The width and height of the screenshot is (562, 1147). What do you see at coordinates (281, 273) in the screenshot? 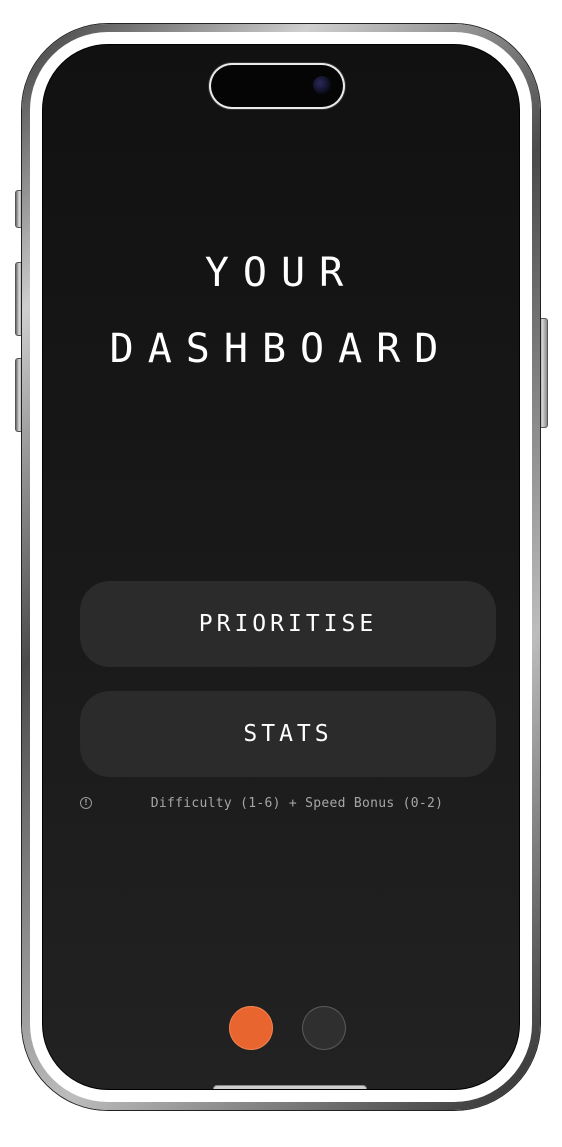
I see `page-title-line-1: YOUR` at bounding box center [281, 273].